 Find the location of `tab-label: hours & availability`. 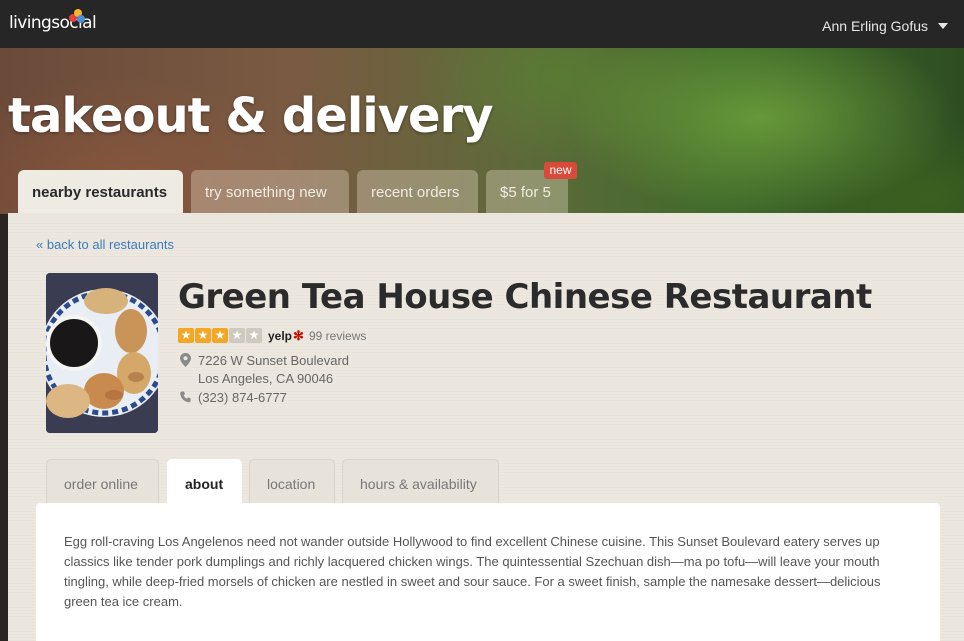

tab-label: hours & availability is located at coordinates (418, 484).